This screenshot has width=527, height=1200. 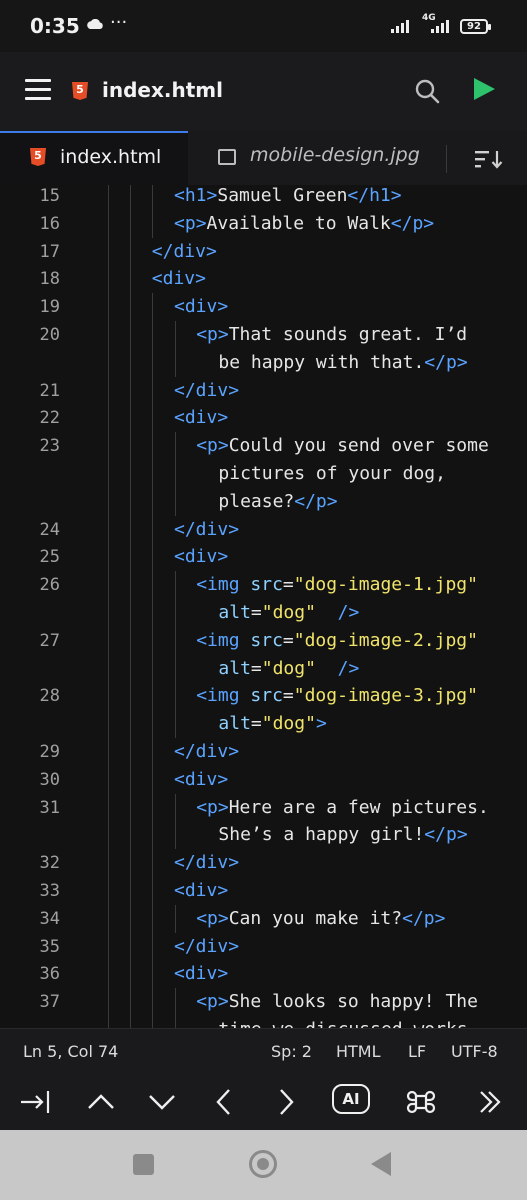 What do you see at coordinates (358, 1051) in the screenshot?
I see `language-mode: HTML` at bounding box center [358, 1051].